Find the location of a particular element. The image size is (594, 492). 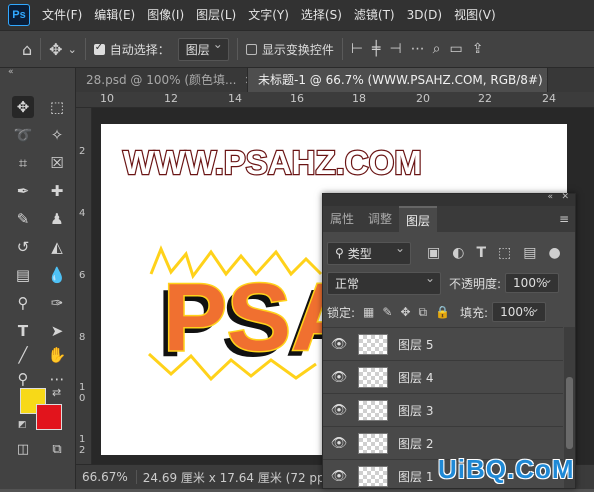

home-icon: ⌂ is located at coordinates (27, 49).